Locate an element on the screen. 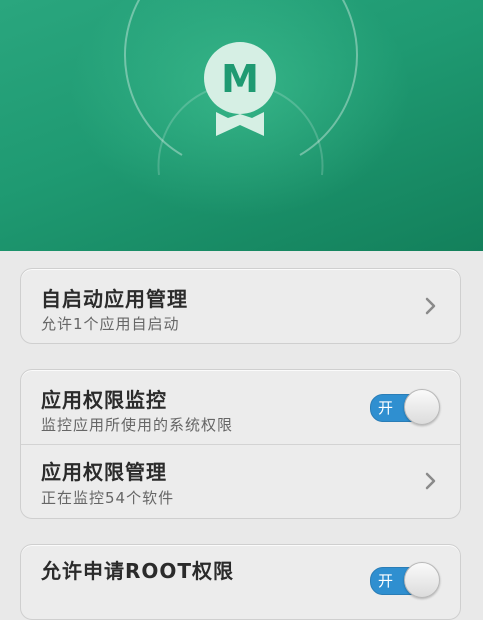 The height and width of the screenshot is (620, 483). permission-monitor-toggle: 开 is located at coordinates (404, 407).